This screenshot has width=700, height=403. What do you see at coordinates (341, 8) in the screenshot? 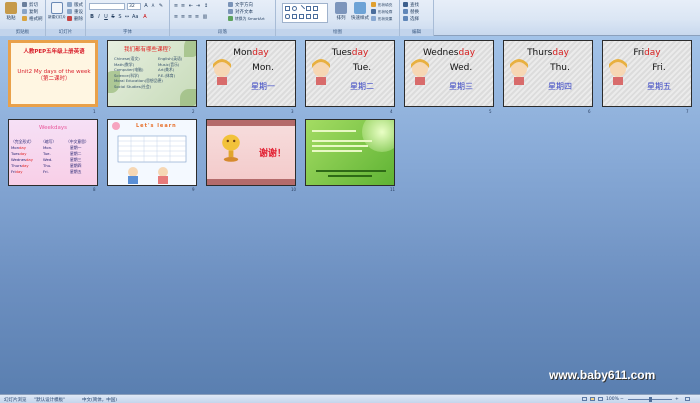
I see `arrange-icon` at bounding box center [341, 8].